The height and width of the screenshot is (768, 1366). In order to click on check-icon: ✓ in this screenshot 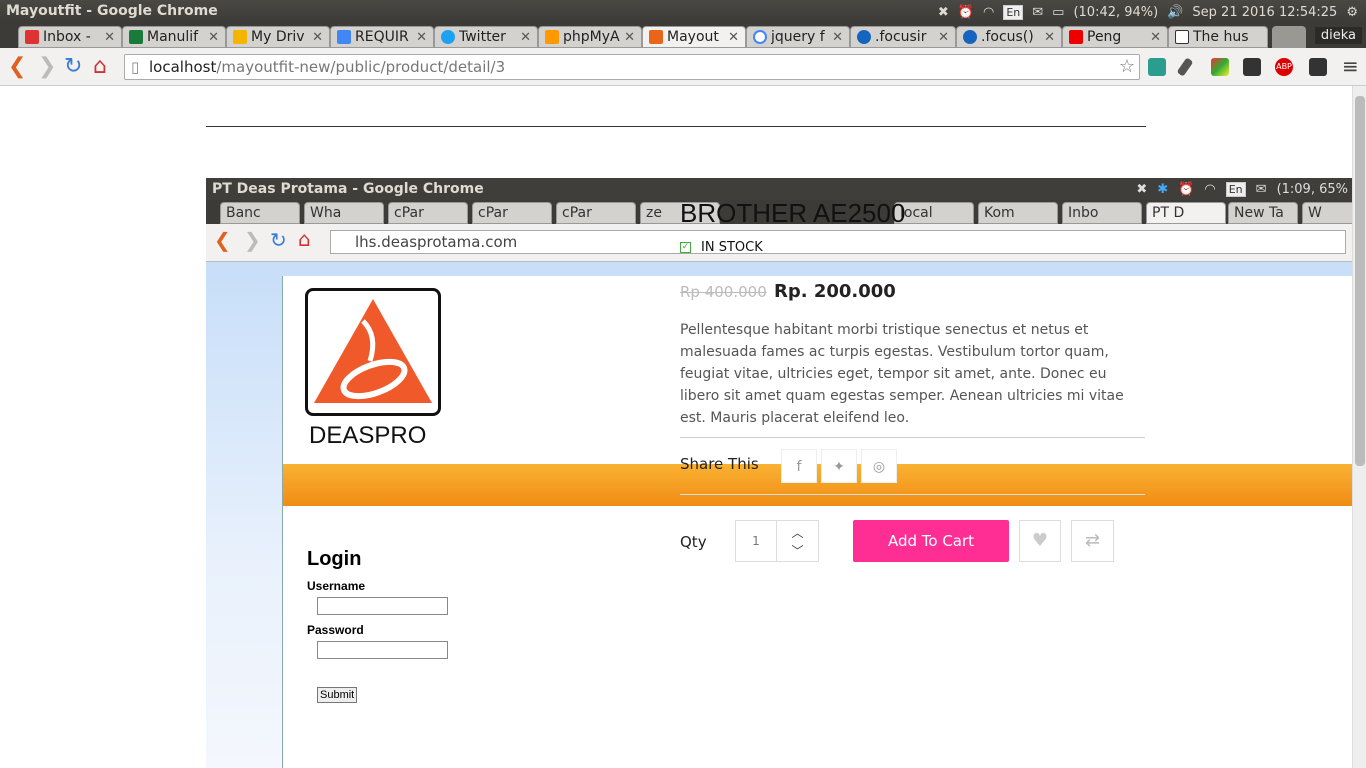, I will do `click(685, 247)`.